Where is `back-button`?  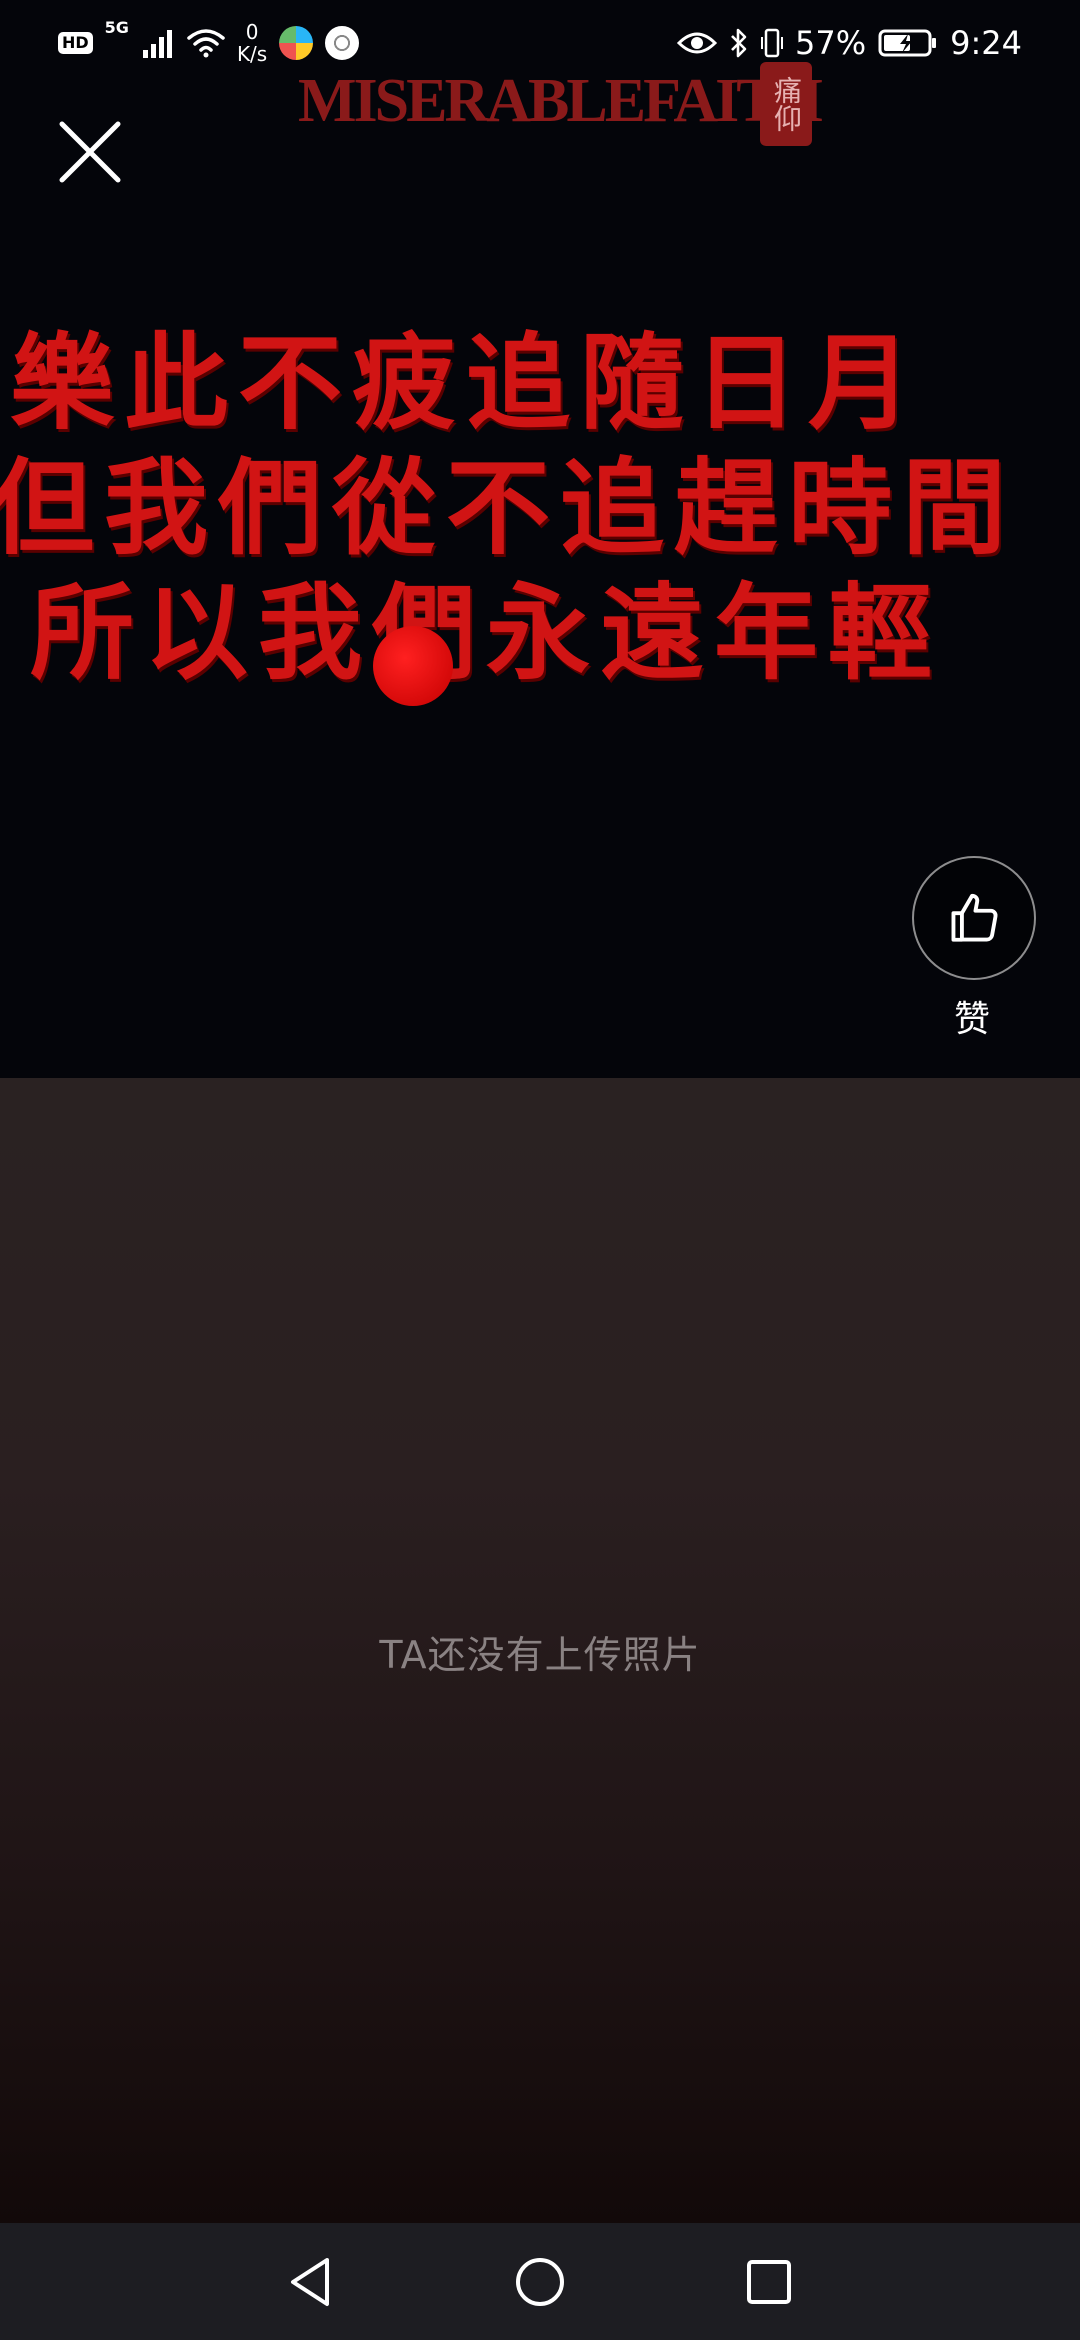
back-button is located at coordinates (310, 2282).